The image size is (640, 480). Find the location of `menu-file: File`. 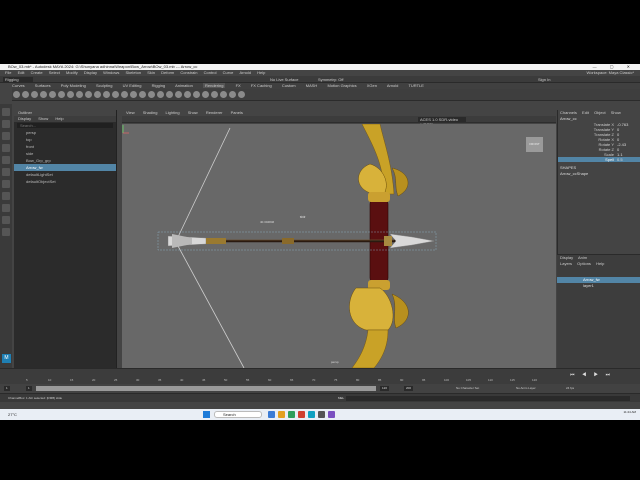

menu-file: File is located at coordinates (8, 72).